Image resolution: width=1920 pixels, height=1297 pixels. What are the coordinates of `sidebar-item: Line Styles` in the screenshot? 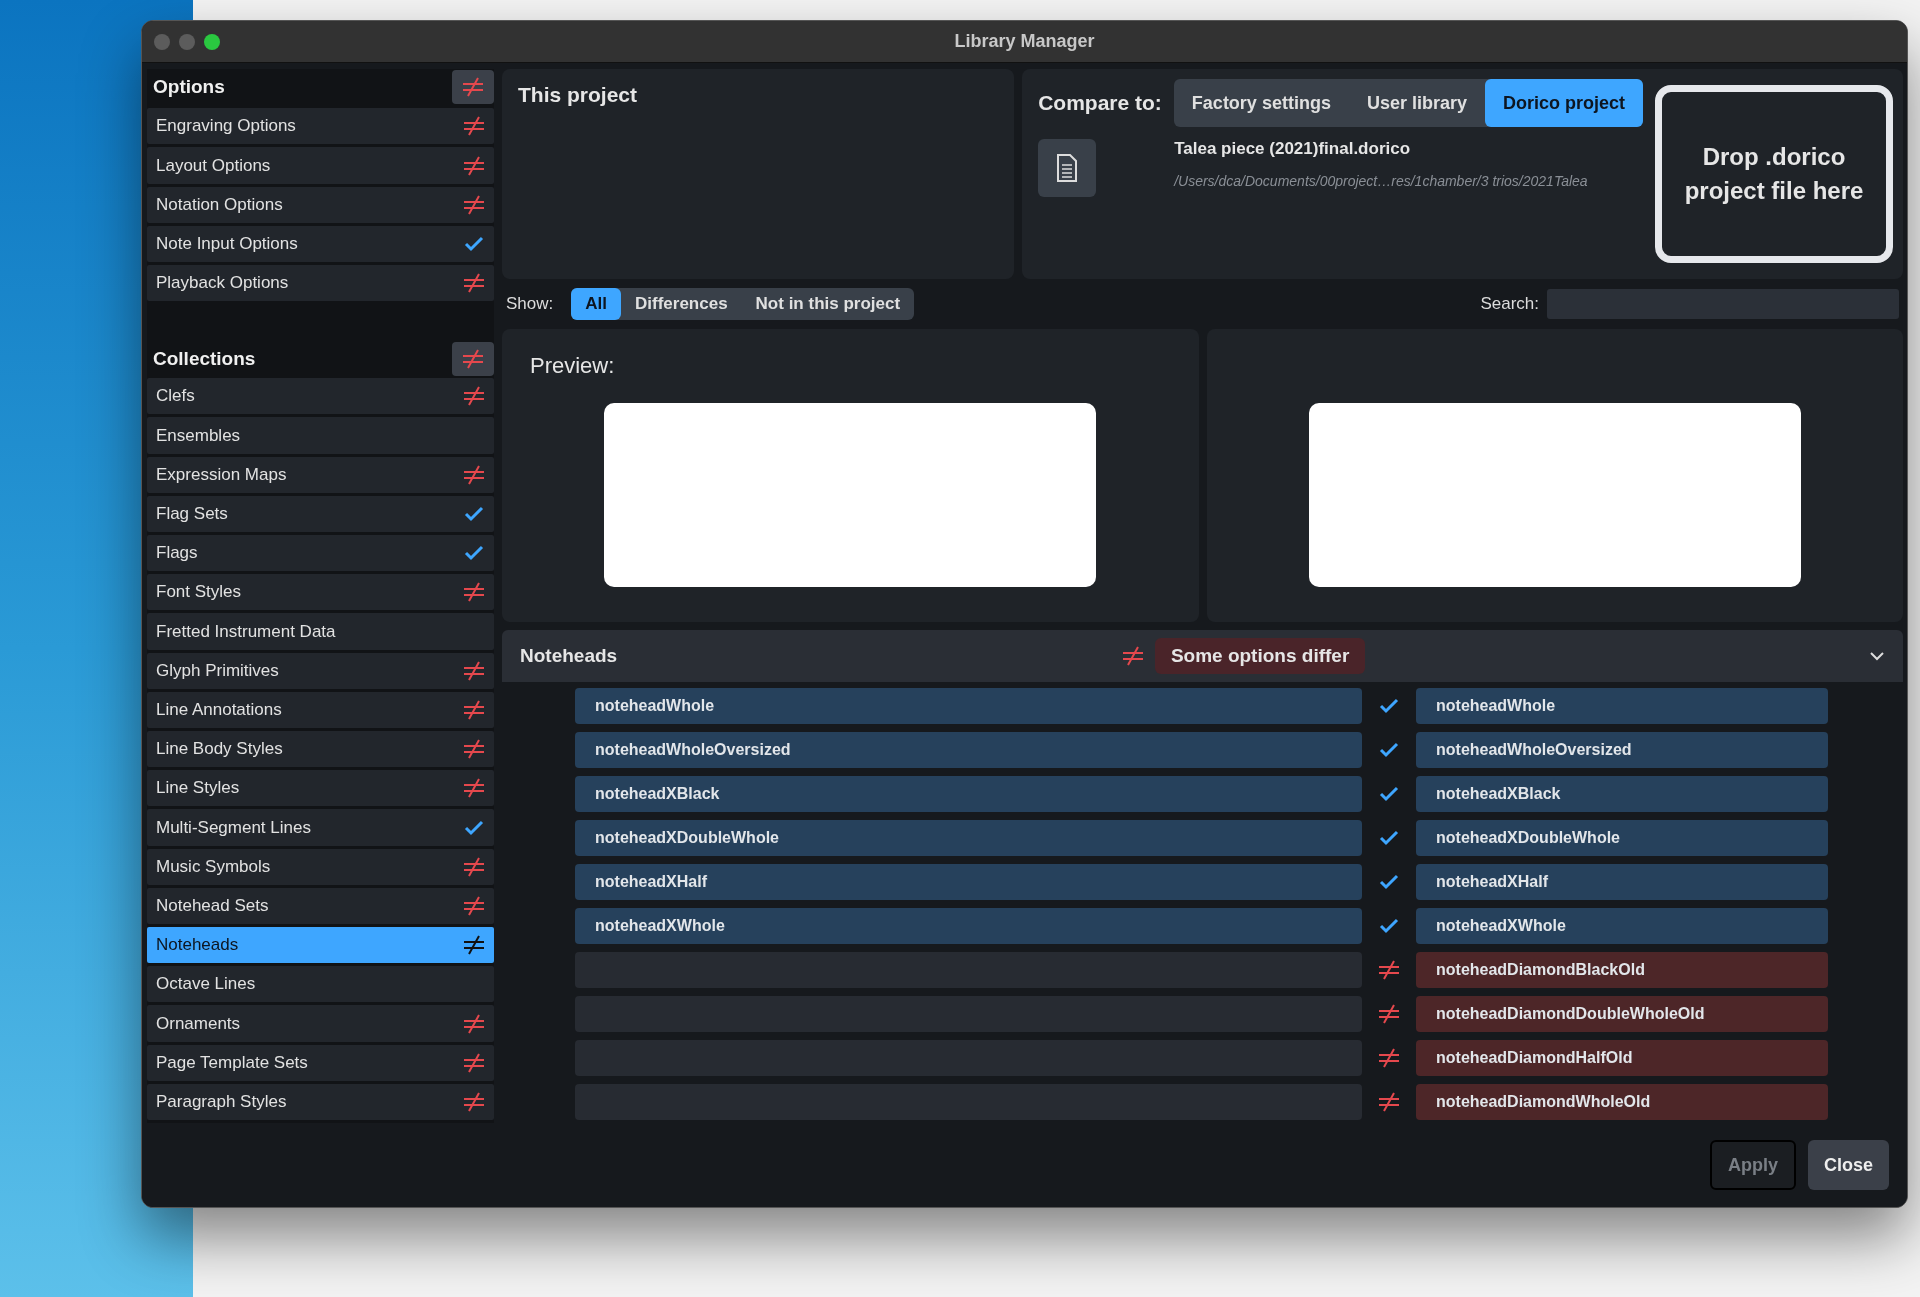 It's located at (320, 788).